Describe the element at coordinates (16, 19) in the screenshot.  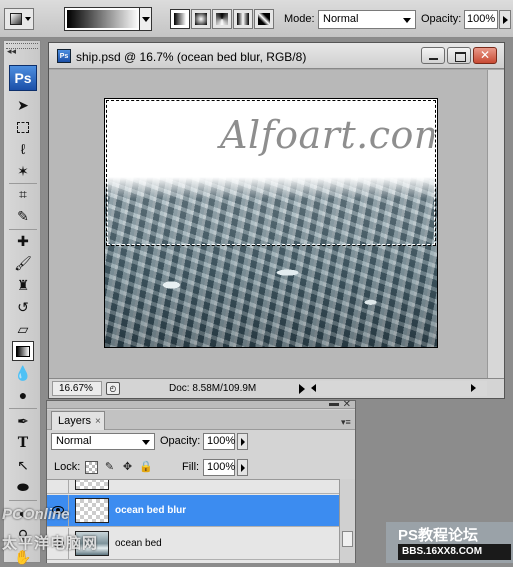
I see `tool-preset-icon` at that location.